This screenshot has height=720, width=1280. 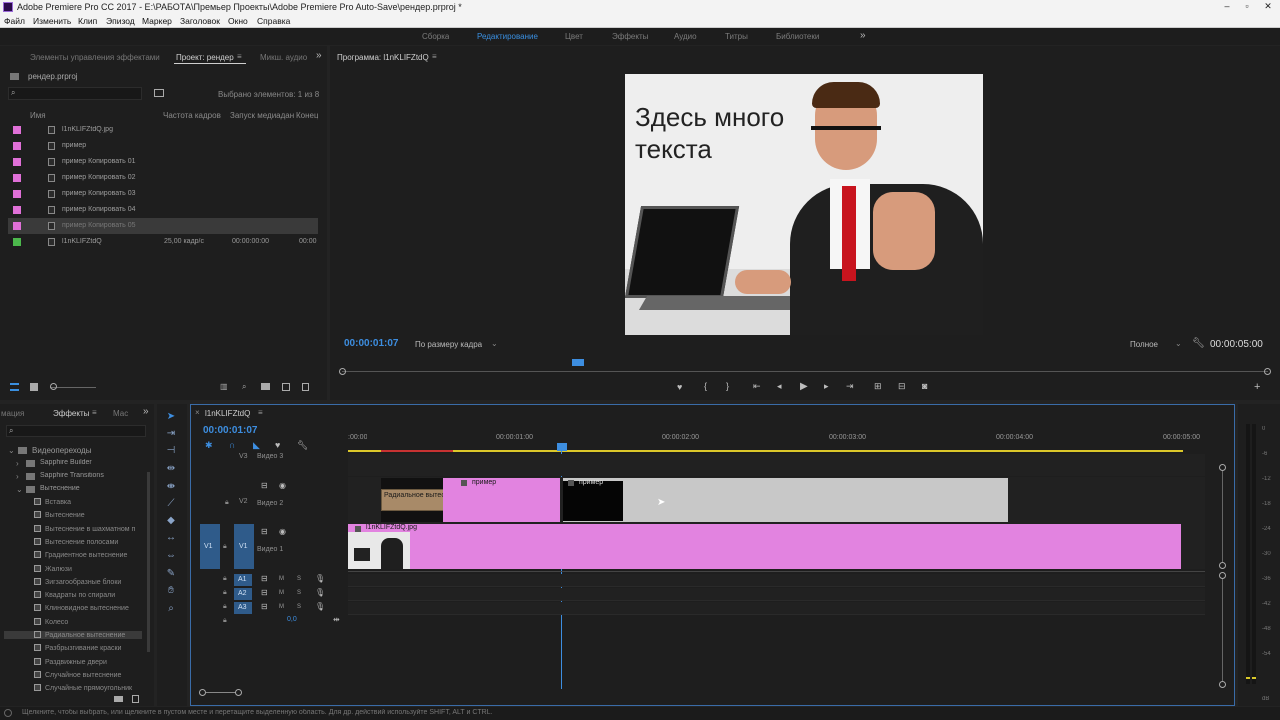 What do you see at coordinates (171, 488) in the screenshot?
I see `rate-stretch-tool-icon: ⇼` at bounding box center [171, 488].